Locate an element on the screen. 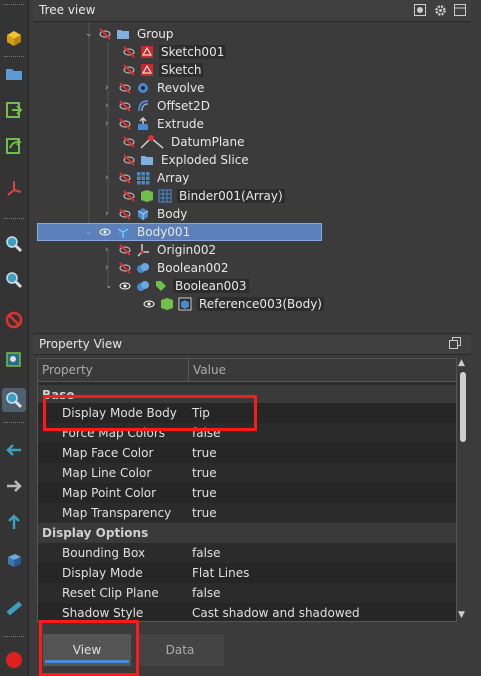  tree-item-label: Binder001(Array) is located at coordinates (231, 196).